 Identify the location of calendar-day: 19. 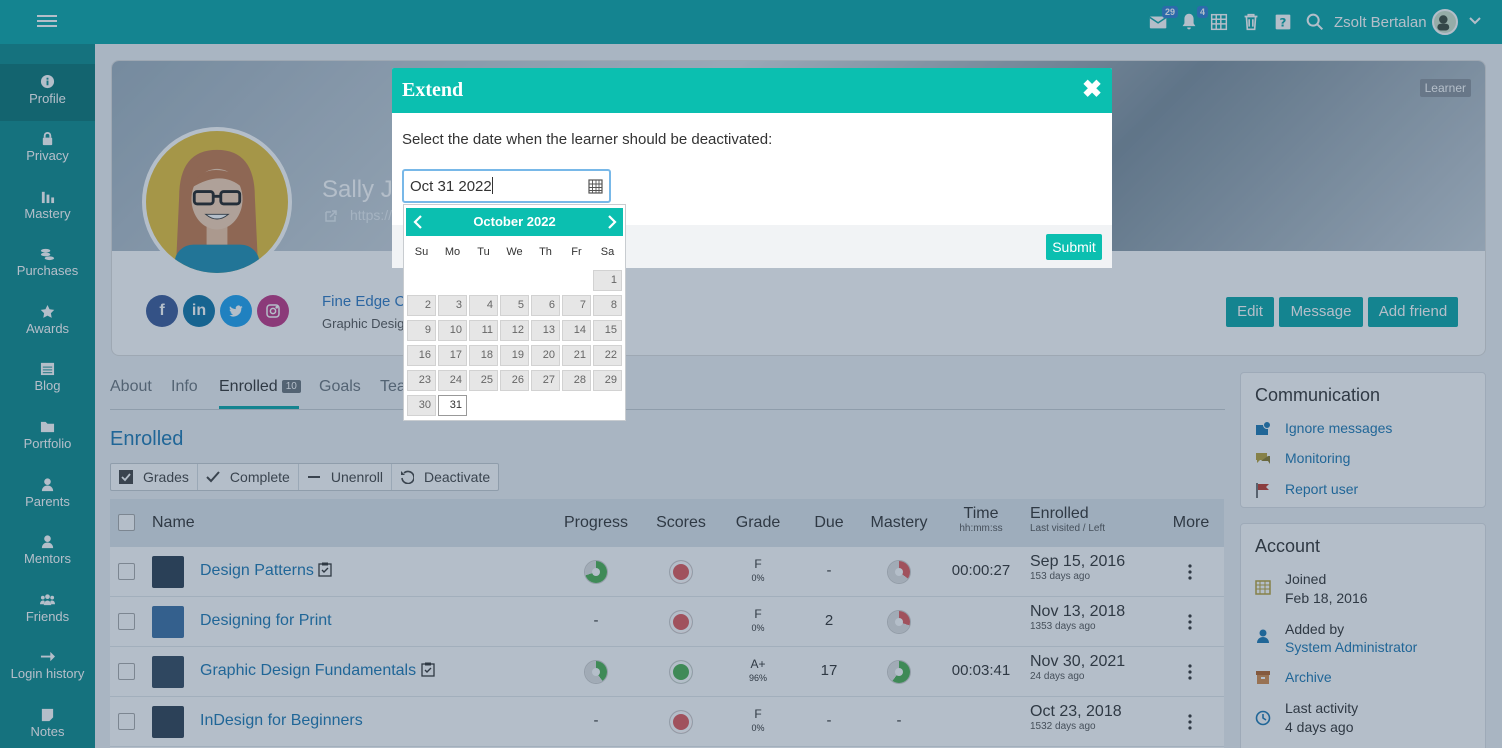
(514, 355).